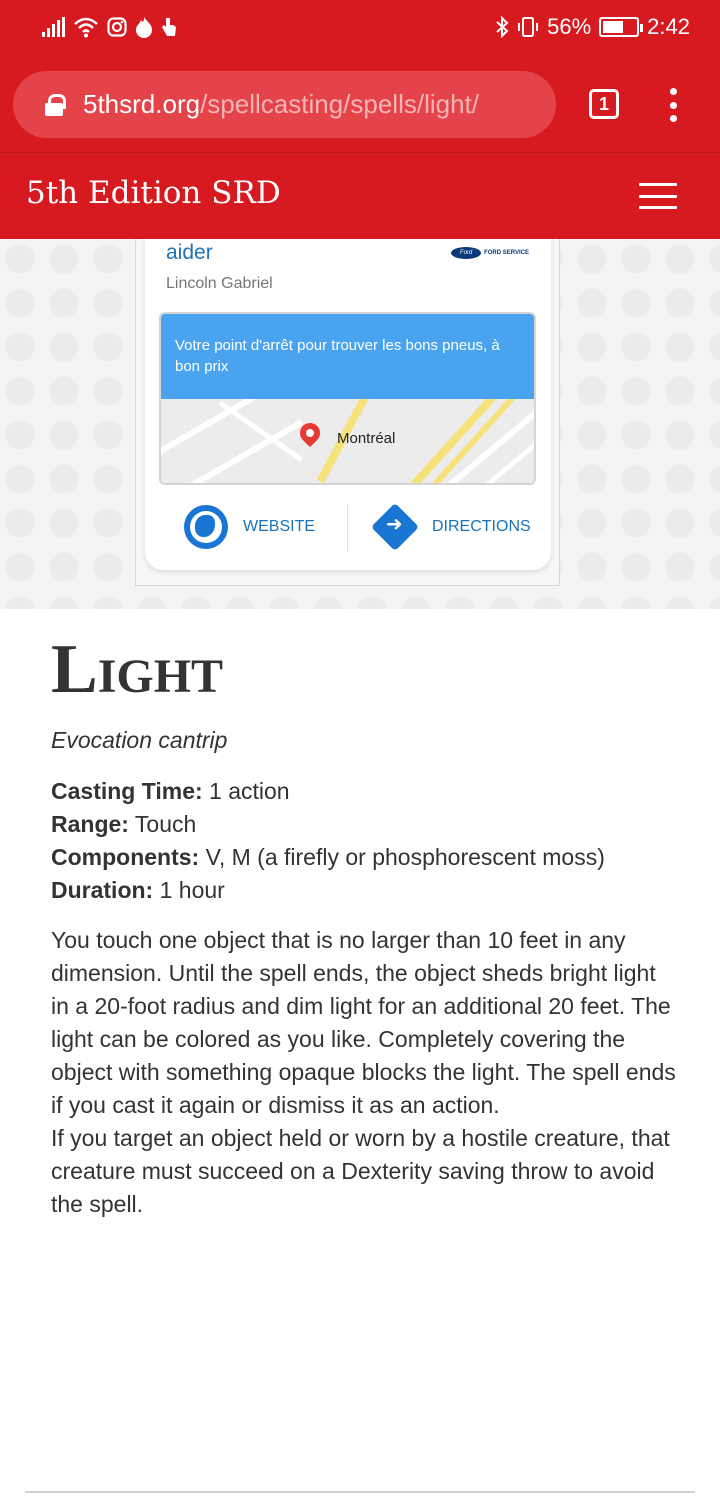  Describe the element at coordinates (360, 29) in the screenshot. I see `status-bar: 56% 2:42` at that location.